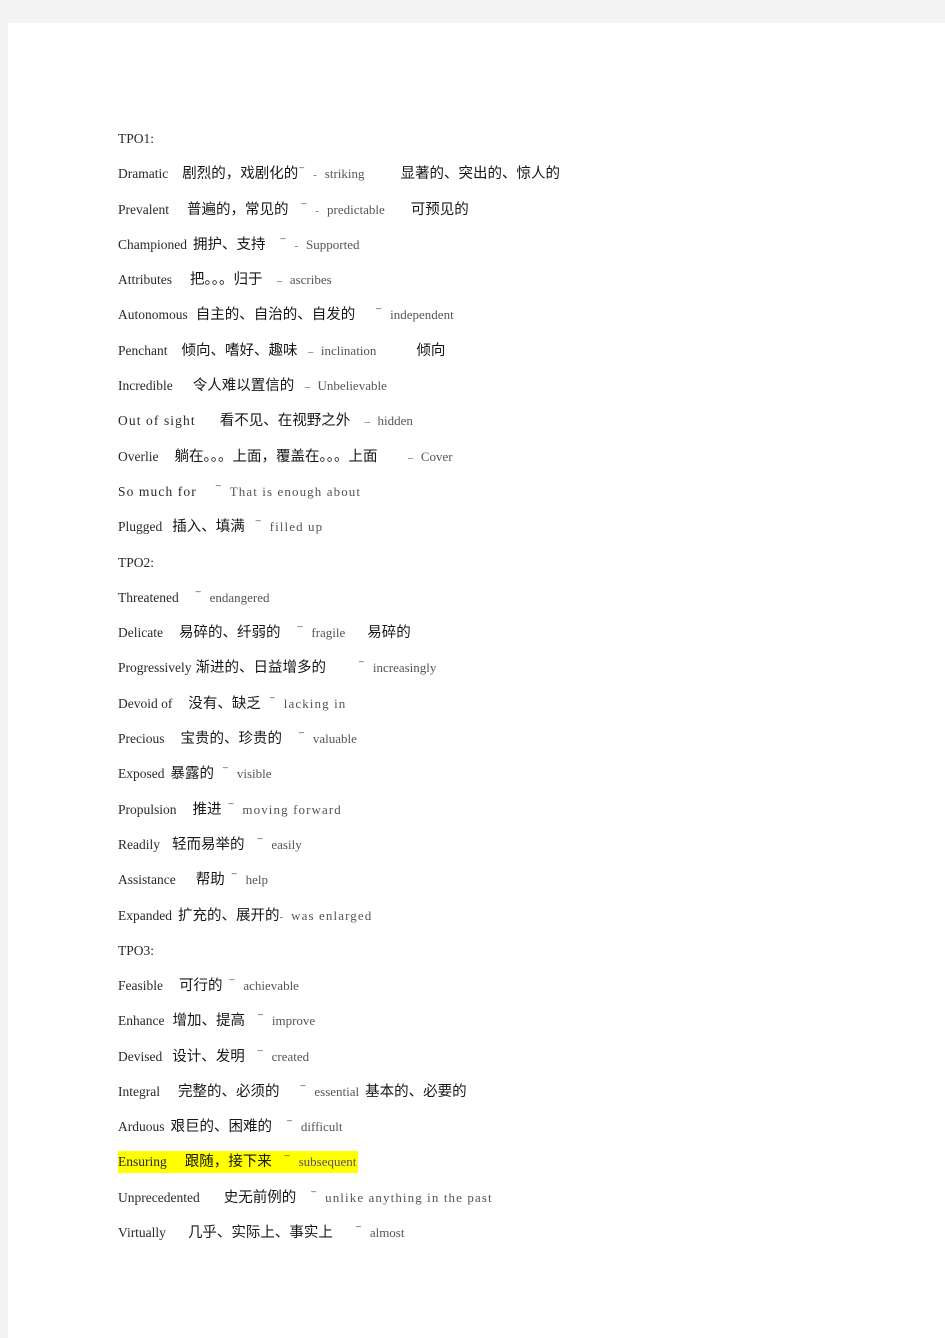 The image size is (945, 1338). What do you see at coordinates (228, 1161) in the screenshot?
I see `chinese-gloss: 跟随，接下来` at bounding box center [228, 1161].